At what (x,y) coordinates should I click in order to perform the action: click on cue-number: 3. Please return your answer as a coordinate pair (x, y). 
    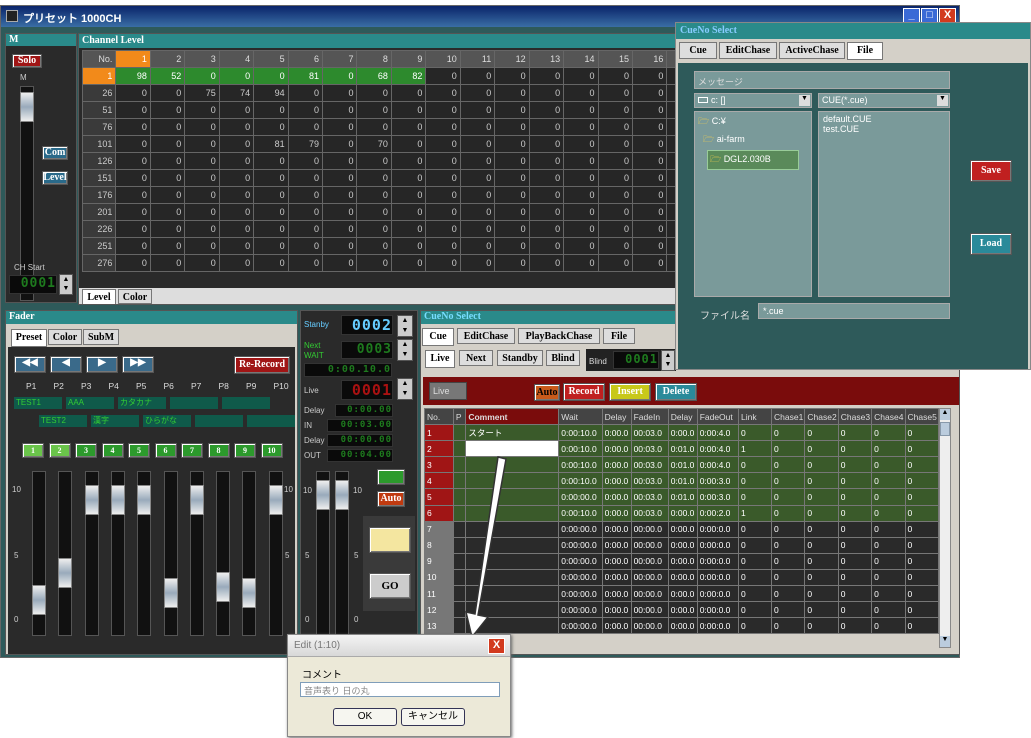
    Looking at the image, I should click on (439, 465).